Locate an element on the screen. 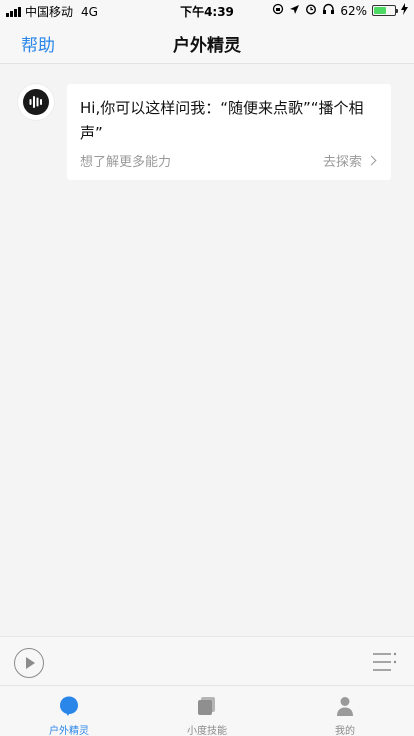  alarm-icon is located at coordinates (311, 10).